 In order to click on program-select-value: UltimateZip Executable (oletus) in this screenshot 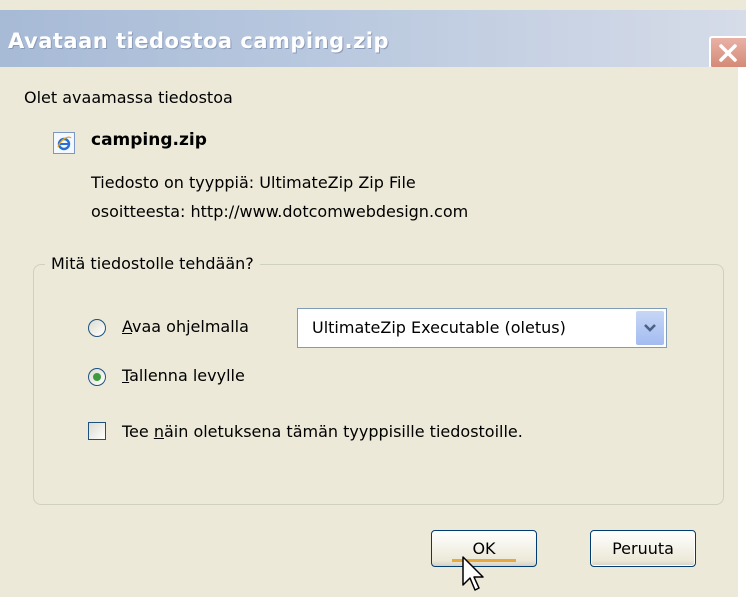, I will do `click(439, 327)`.